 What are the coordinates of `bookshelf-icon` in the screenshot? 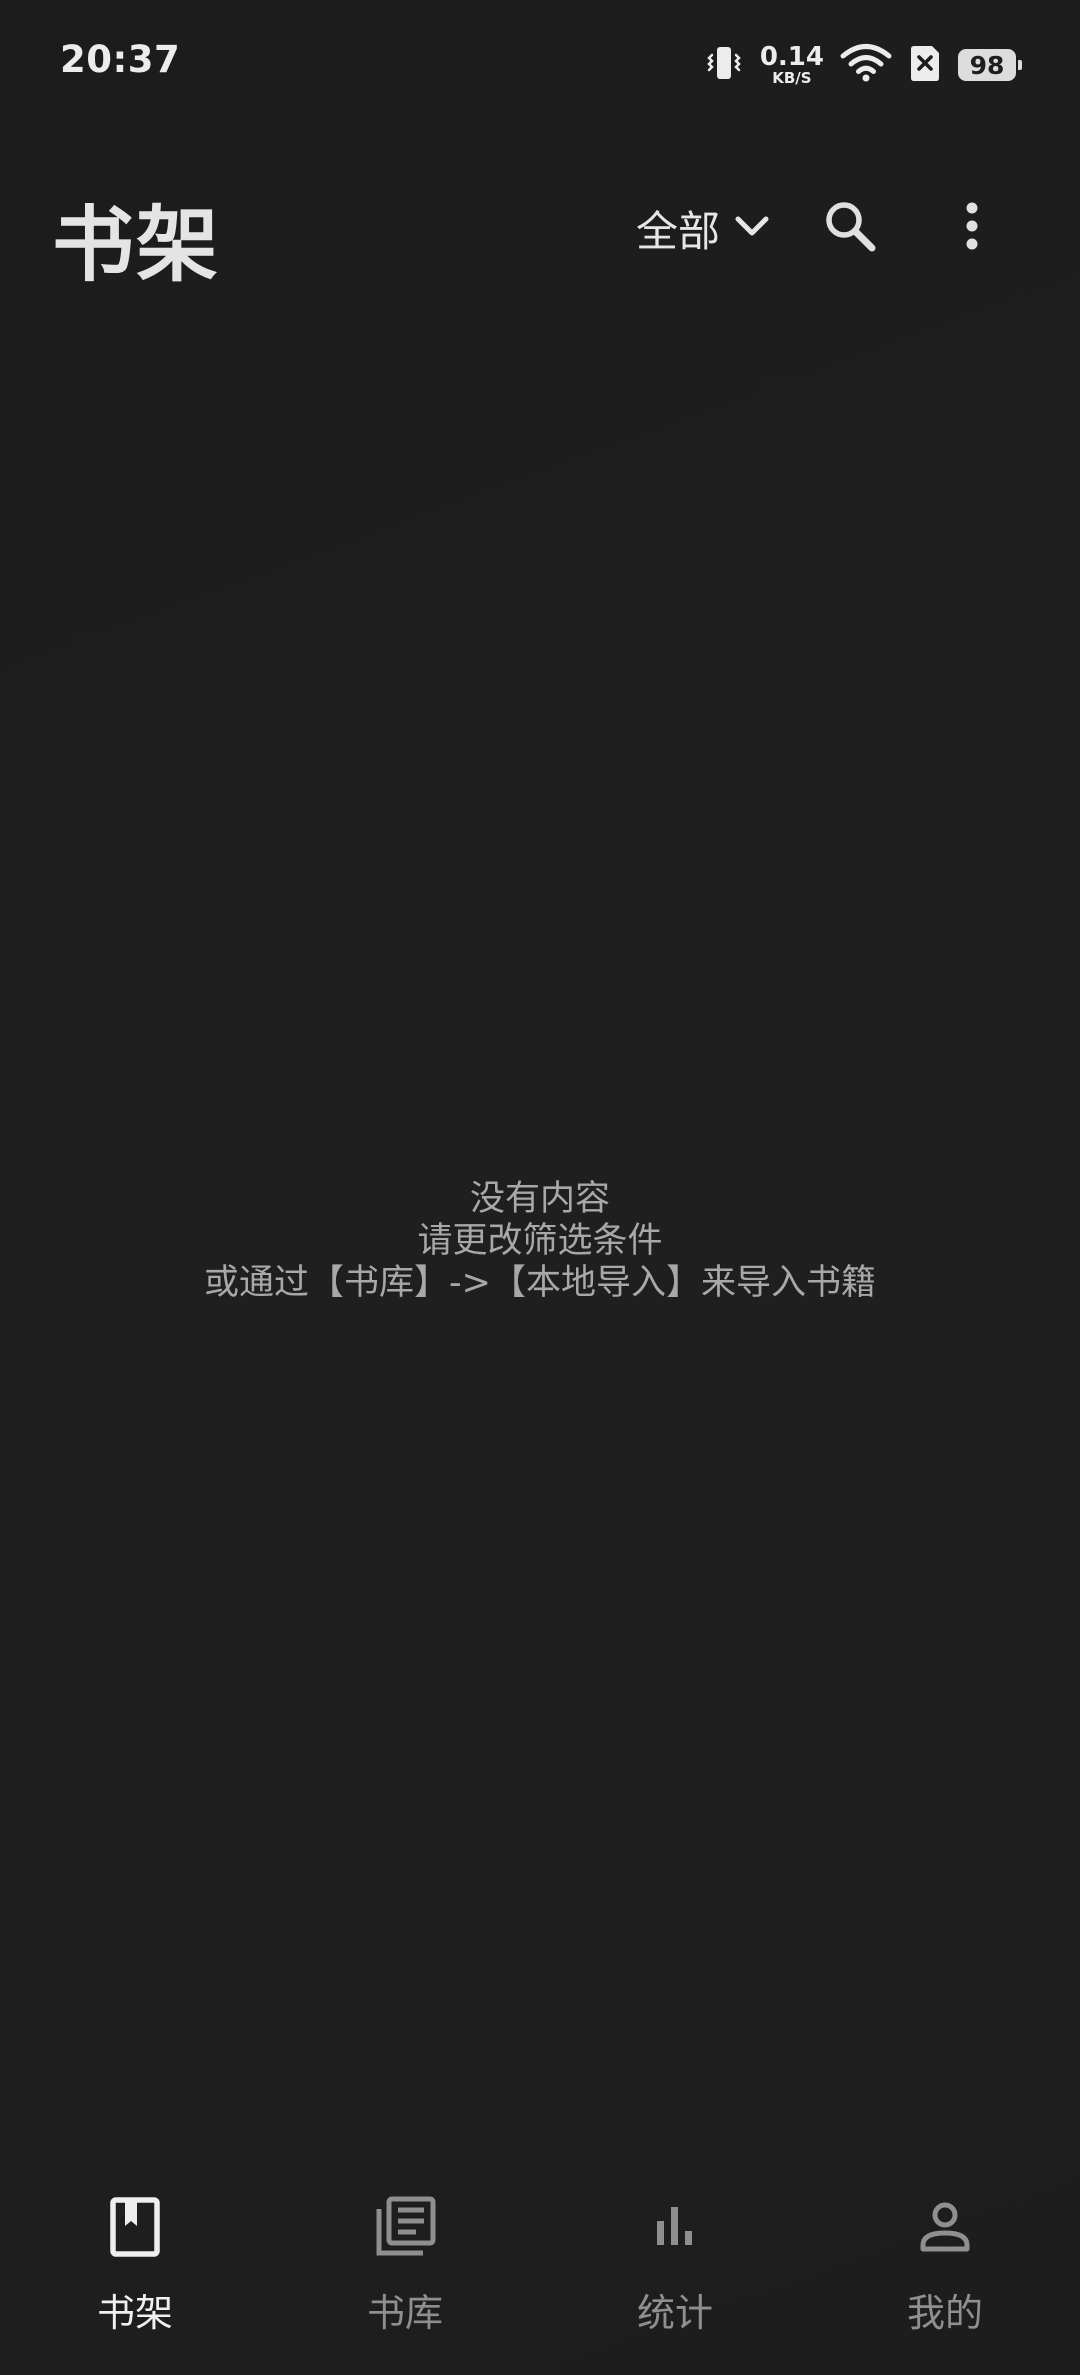 It's located at (135, 2227).